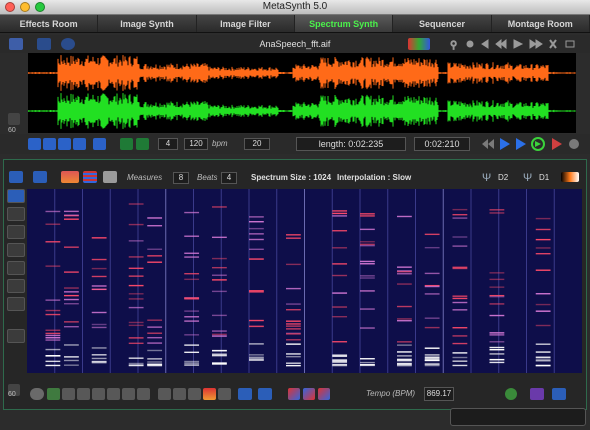 This screenshot has width=590, height=430. What do you see at coordinates (40, 177) in the screenshot?
I see `select-tool-icon` at bounding box center [40, 177].